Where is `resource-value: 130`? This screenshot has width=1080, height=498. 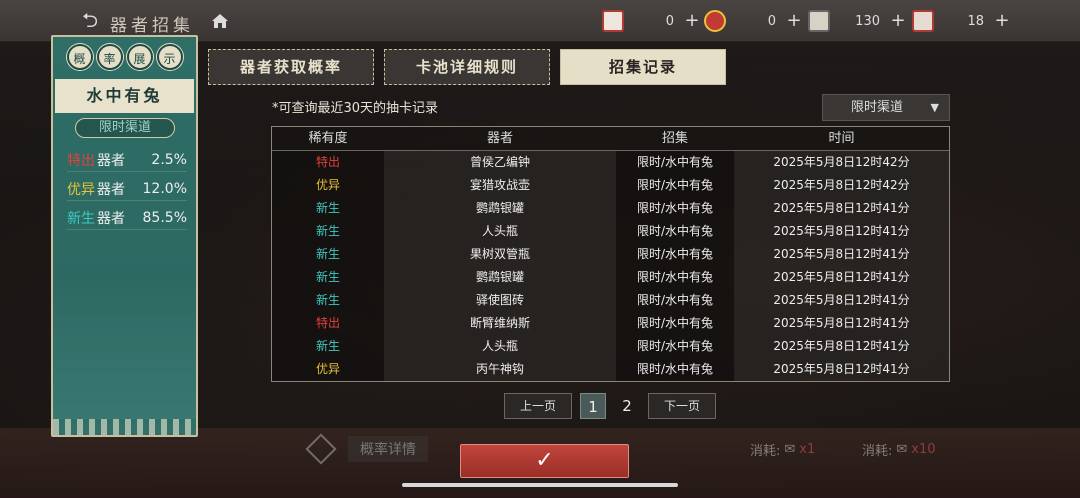
resource-value: 130 is located at coordinates (867, 21).